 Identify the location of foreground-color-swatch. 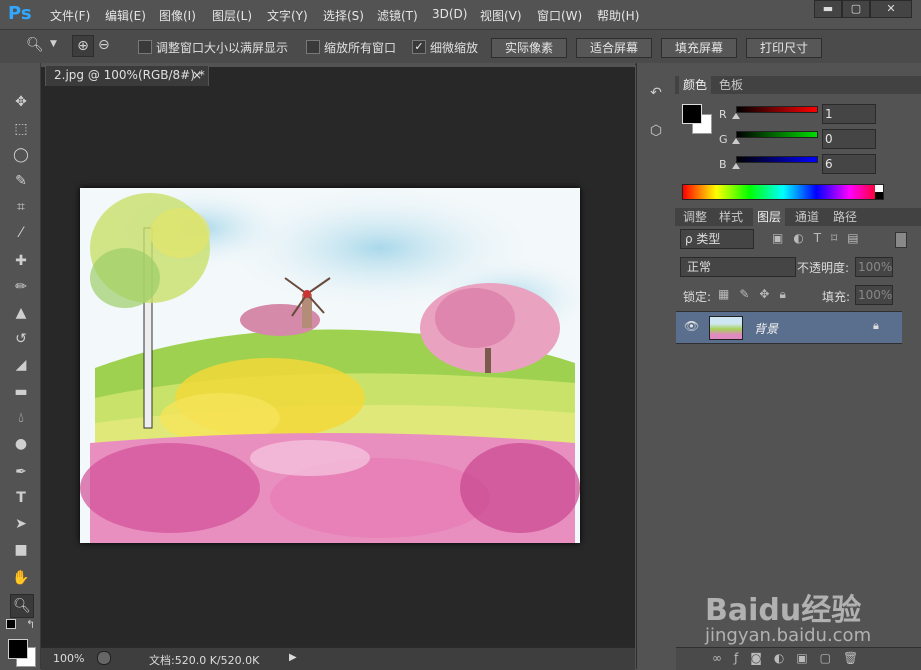
(18, 649).